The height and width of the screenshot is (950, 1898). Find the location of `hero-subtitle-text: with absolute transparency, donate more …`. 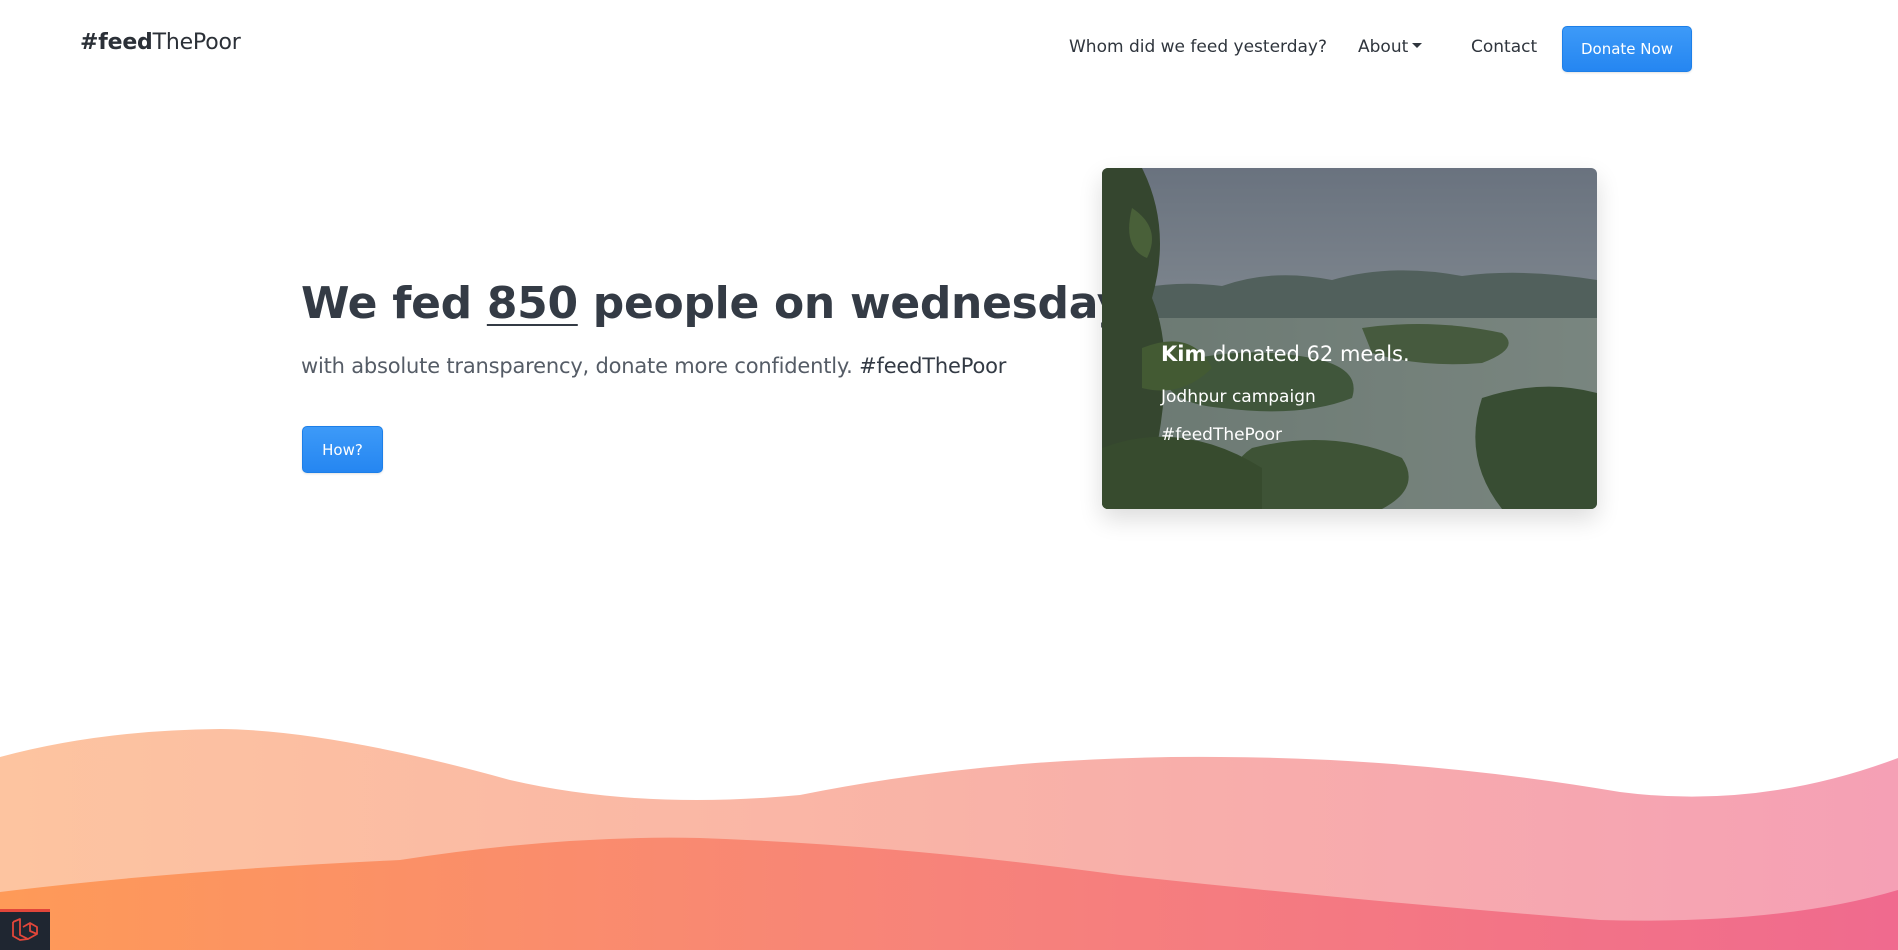

hero-subtitle-text: with absolute transparency, donate more … is located at coordinates (580, 366).